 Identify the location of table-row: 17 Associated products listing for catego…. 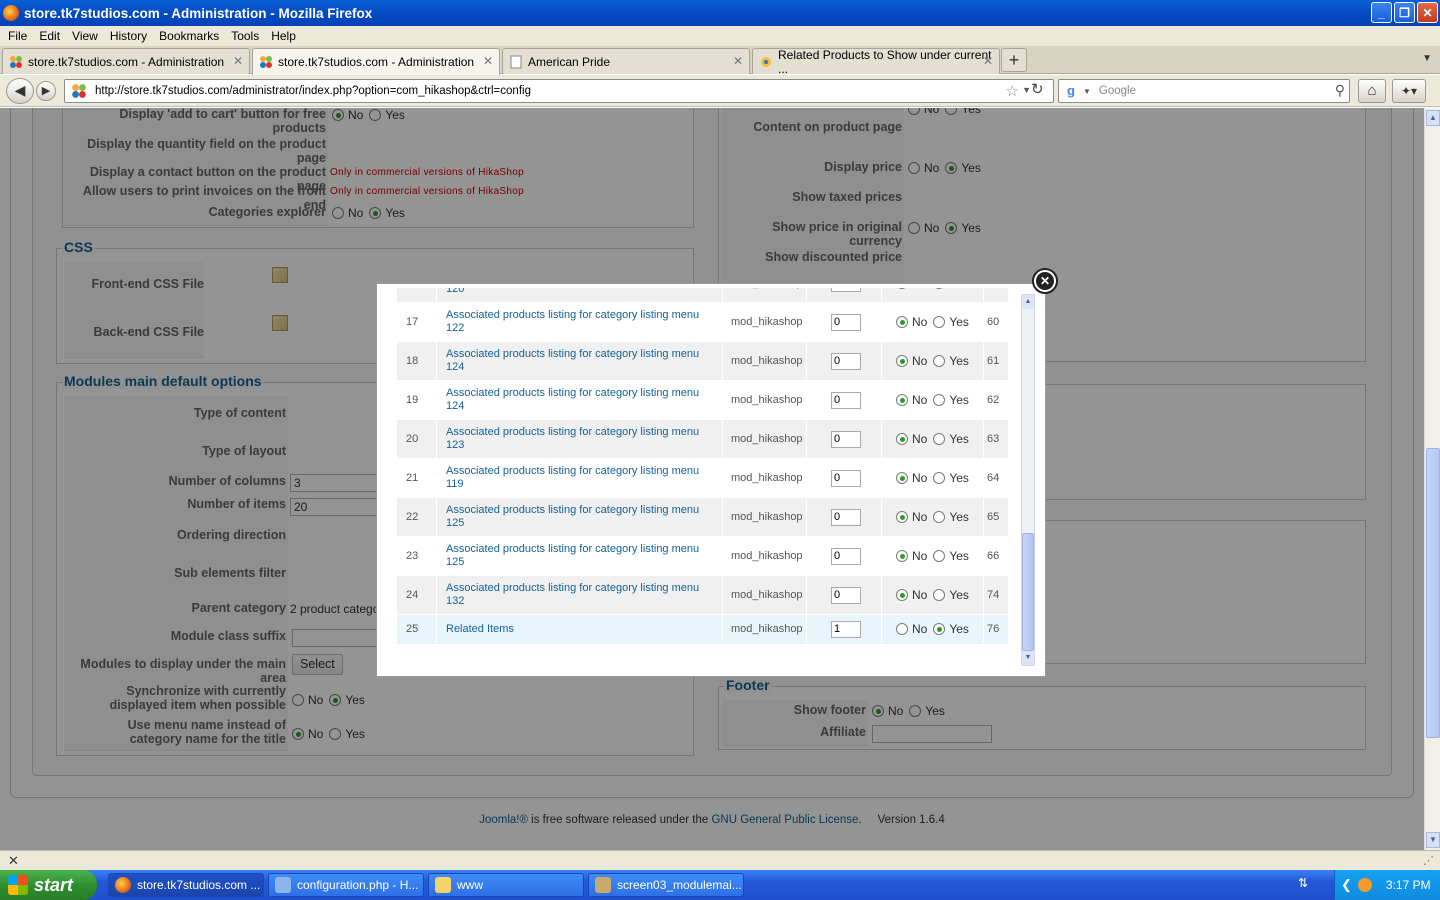
(703, 322).